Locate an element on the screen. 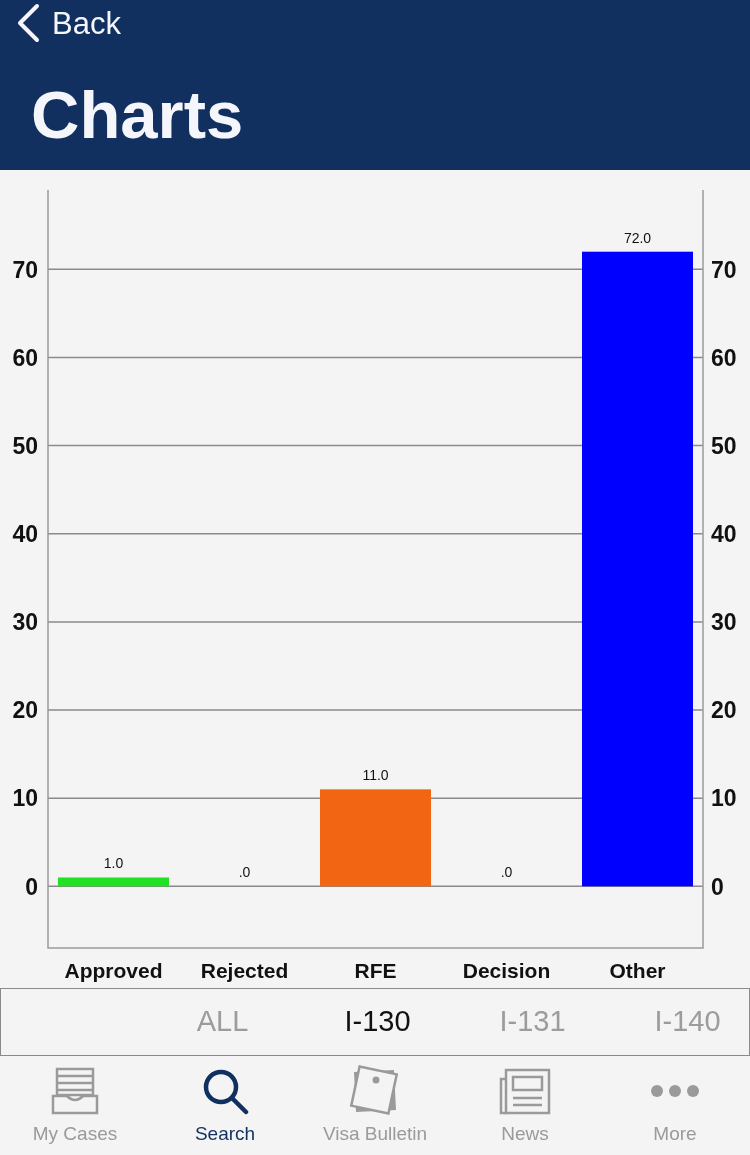  back-button: Back is located at coordinates (68, 23).